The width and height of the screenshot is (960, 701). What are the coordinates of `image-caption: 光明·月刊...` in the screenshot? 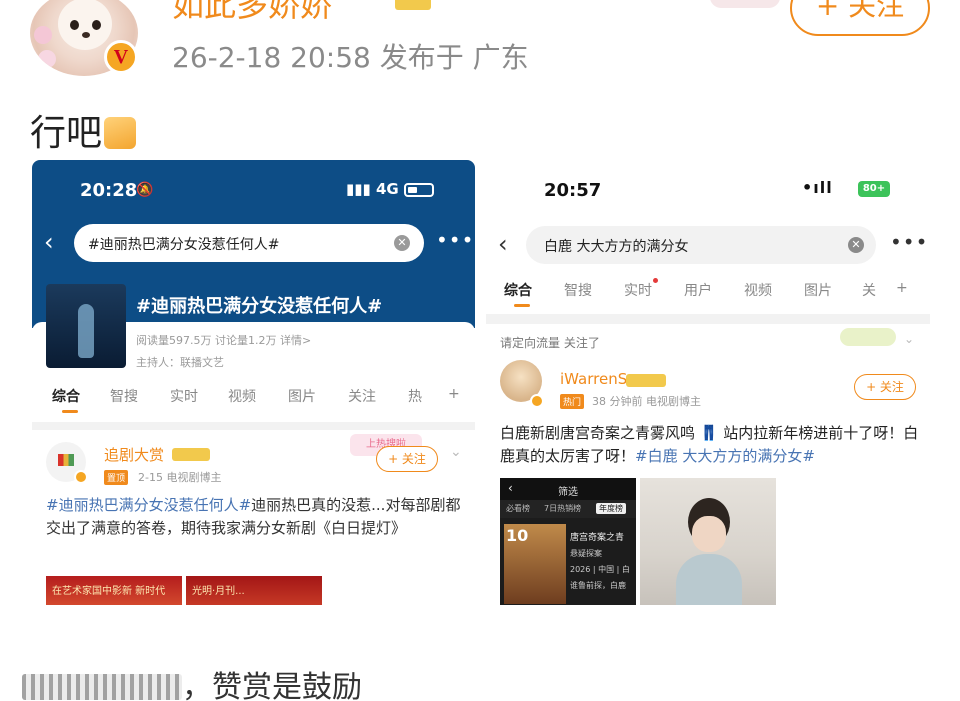 It's located at (218, 591).